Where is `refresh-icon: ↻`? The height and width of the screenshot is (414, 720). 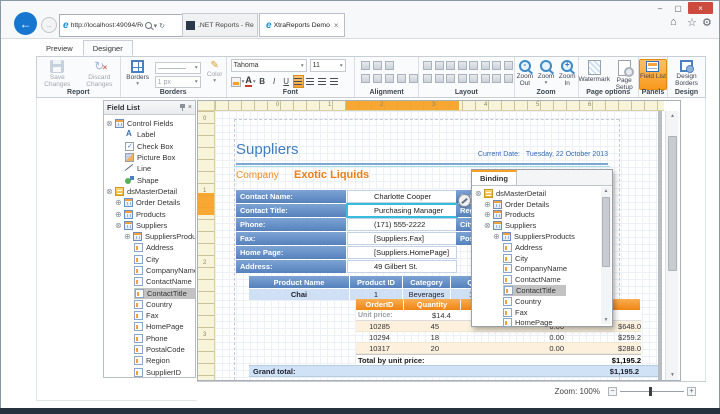 refresh-icon: ↻ is located at coordinates (162, 26).